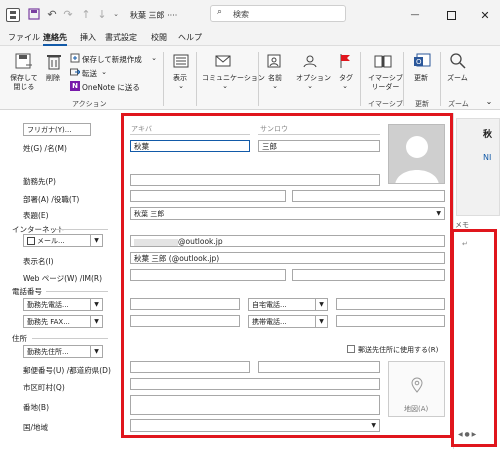  What do you see at coordinates (13, 15) in the screenshot?
I see `save-icon` at bounding box center [13, 15].